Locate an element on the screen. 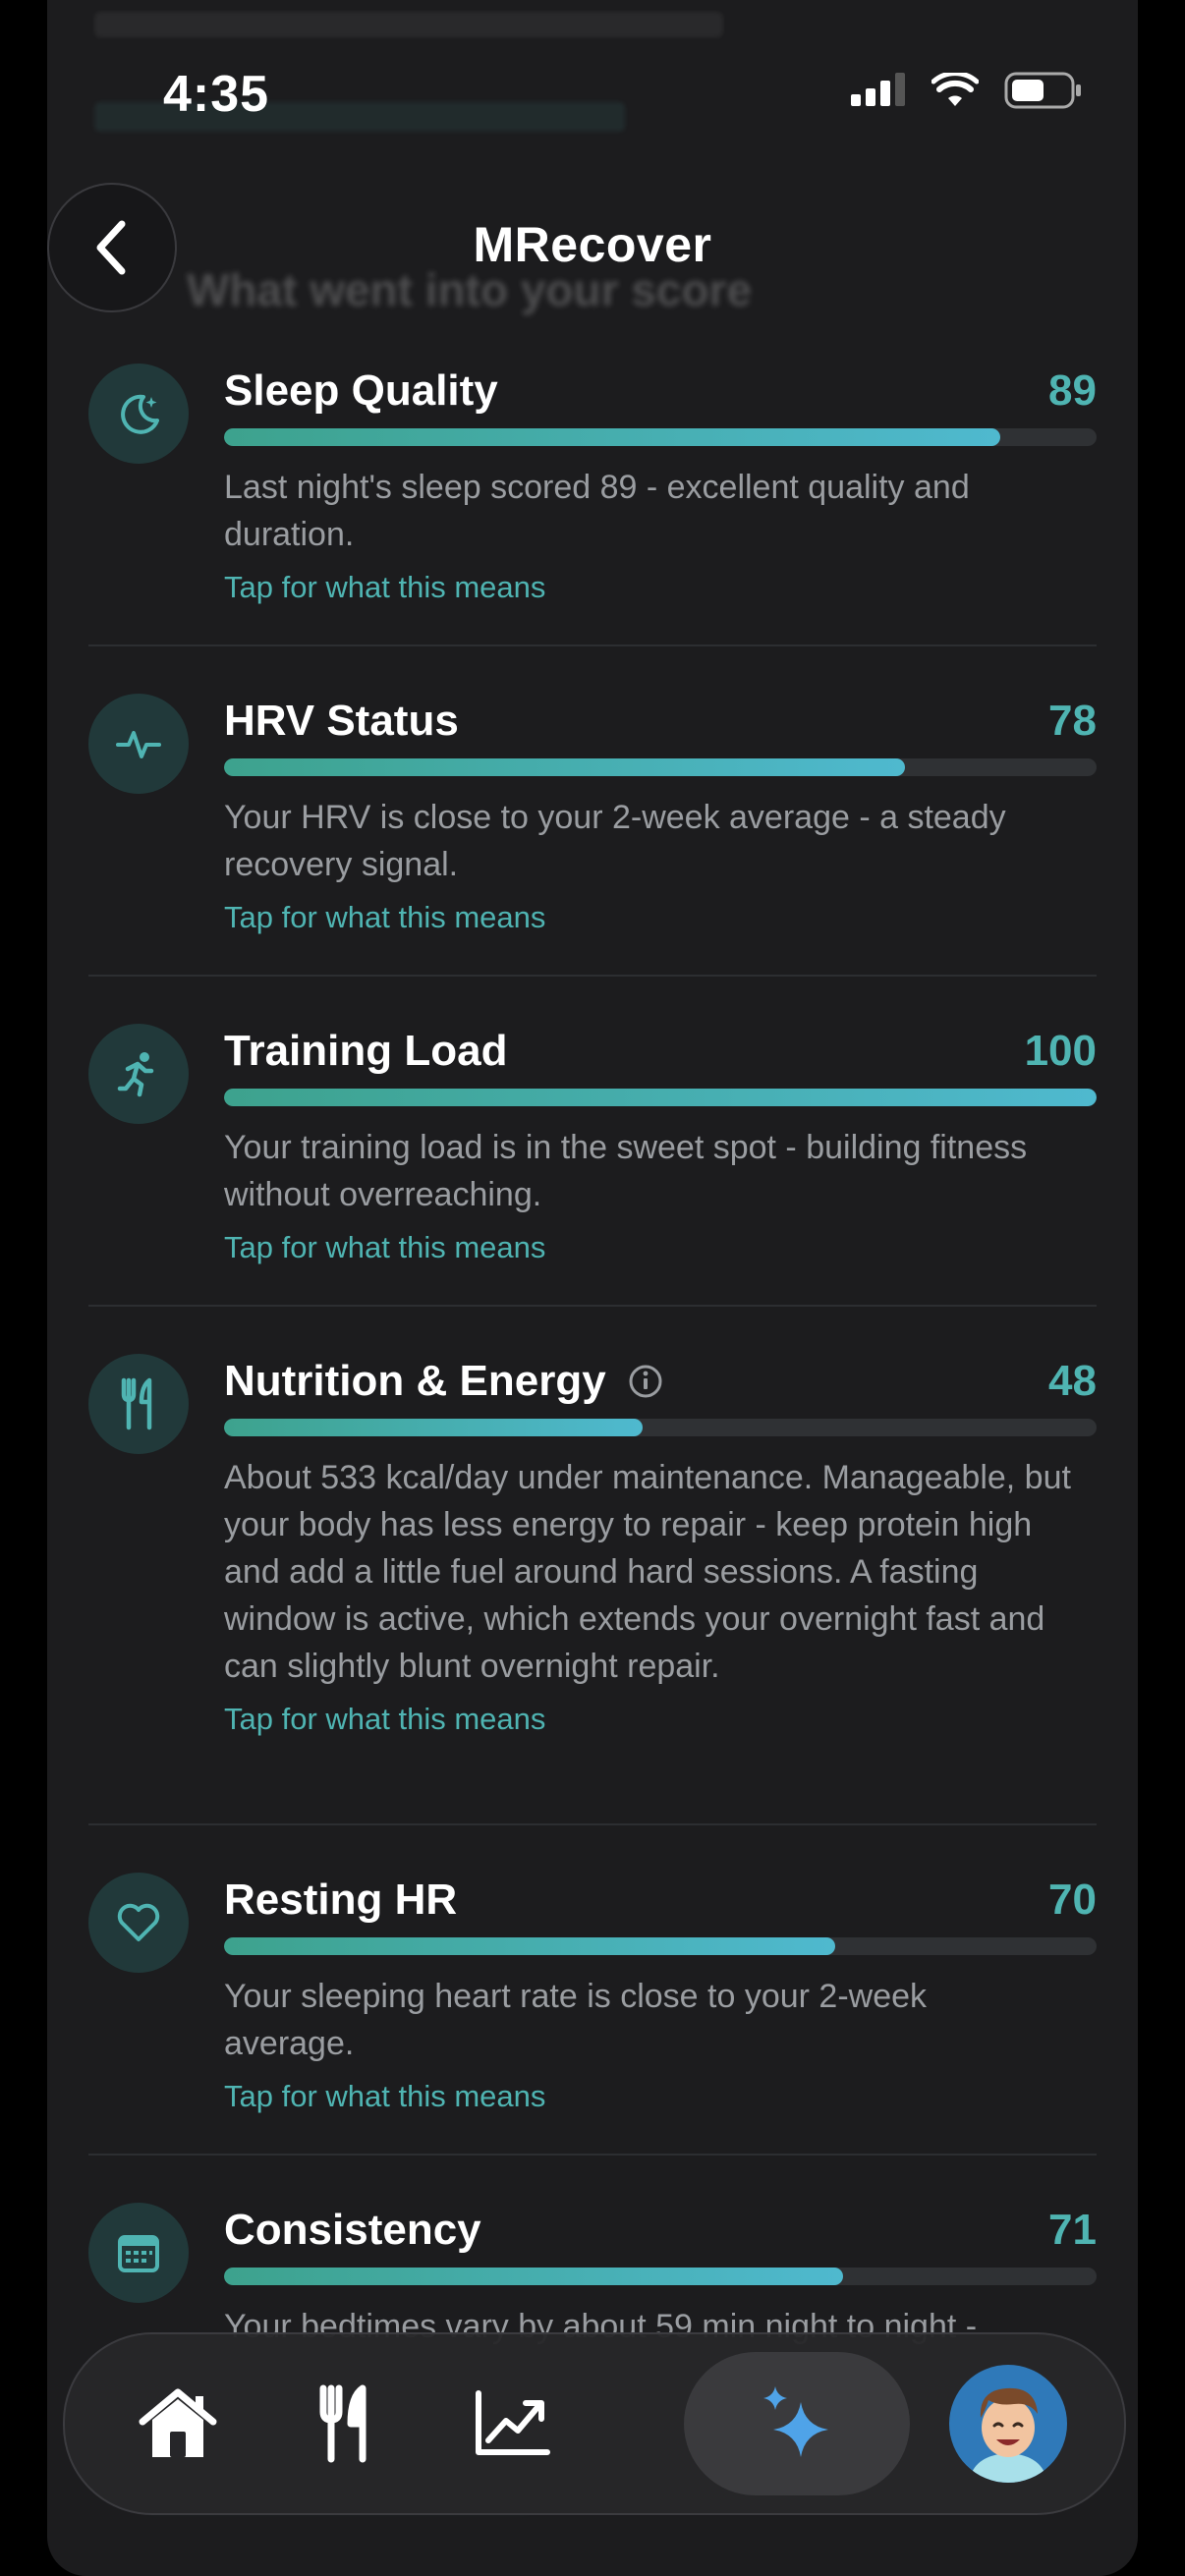 This screenshot has height=2576, width=1185. metric-score: 70 is located at coordinates (1072, 1900).